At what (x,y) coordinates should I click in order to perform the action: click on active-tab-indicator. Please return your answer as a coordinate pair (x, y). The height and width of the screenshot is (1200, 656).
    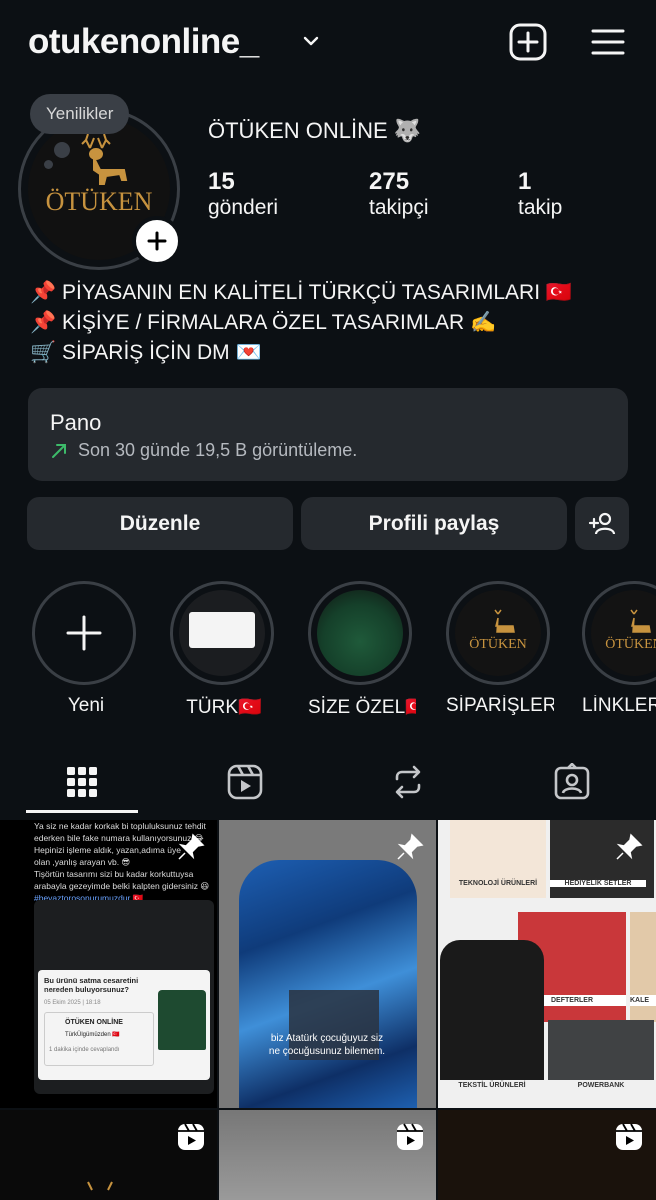
    Looking at the image, I should click on (82, 811).